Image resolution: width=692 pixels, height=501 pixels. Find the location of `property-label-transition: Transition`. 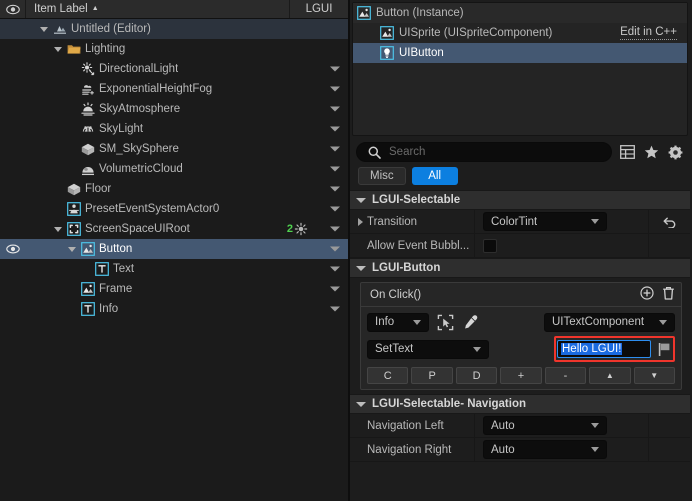

property-label-transition: Transition is located at coordinates (412, 221).